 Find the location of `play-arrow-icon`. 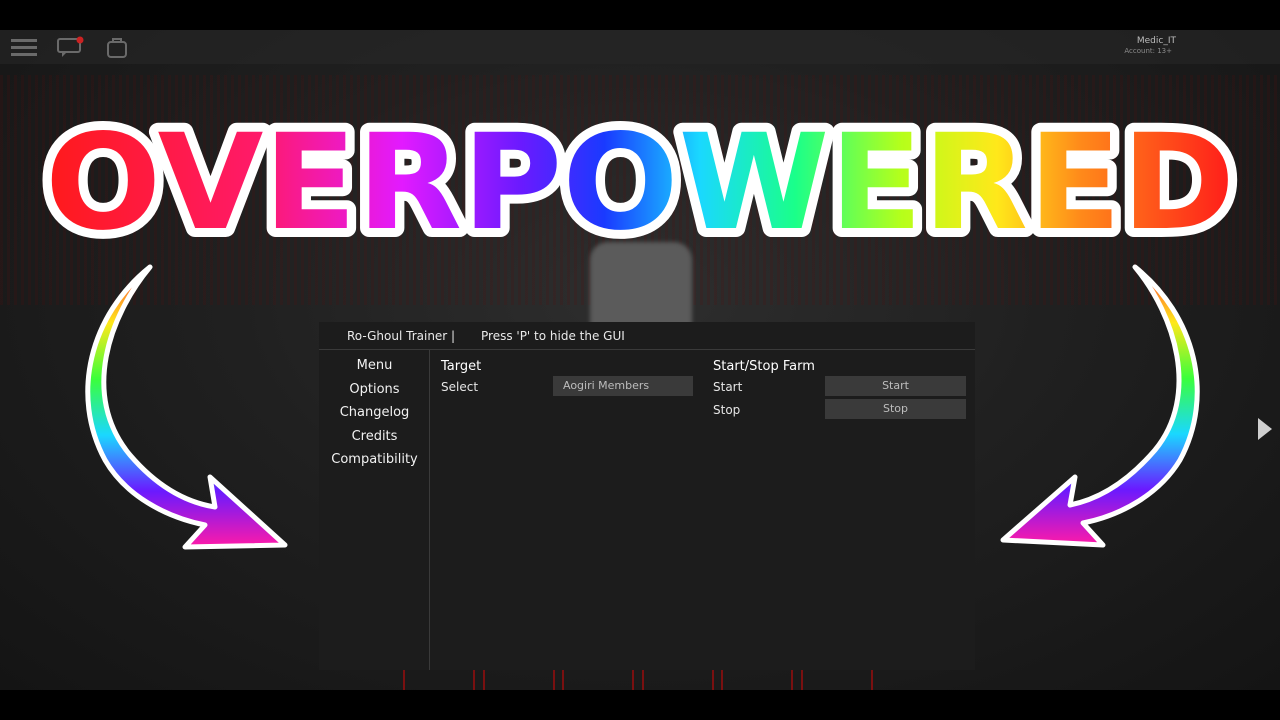

play-arrow-icon is located at coordinates (1265, 429).